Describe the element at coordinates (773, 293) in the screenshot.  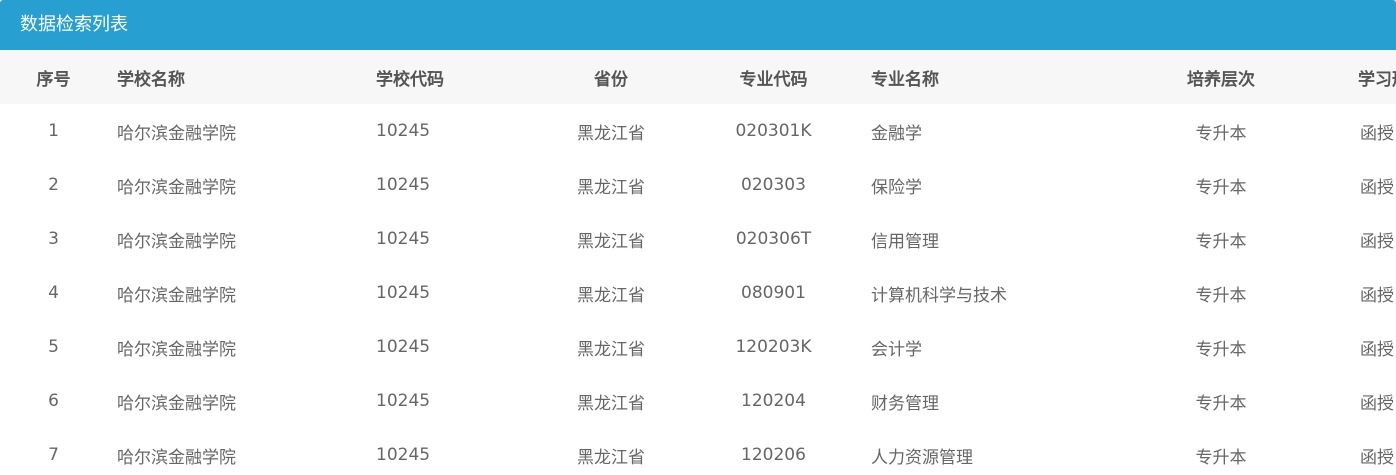
I see `cell-major-code: 080901` at that location.